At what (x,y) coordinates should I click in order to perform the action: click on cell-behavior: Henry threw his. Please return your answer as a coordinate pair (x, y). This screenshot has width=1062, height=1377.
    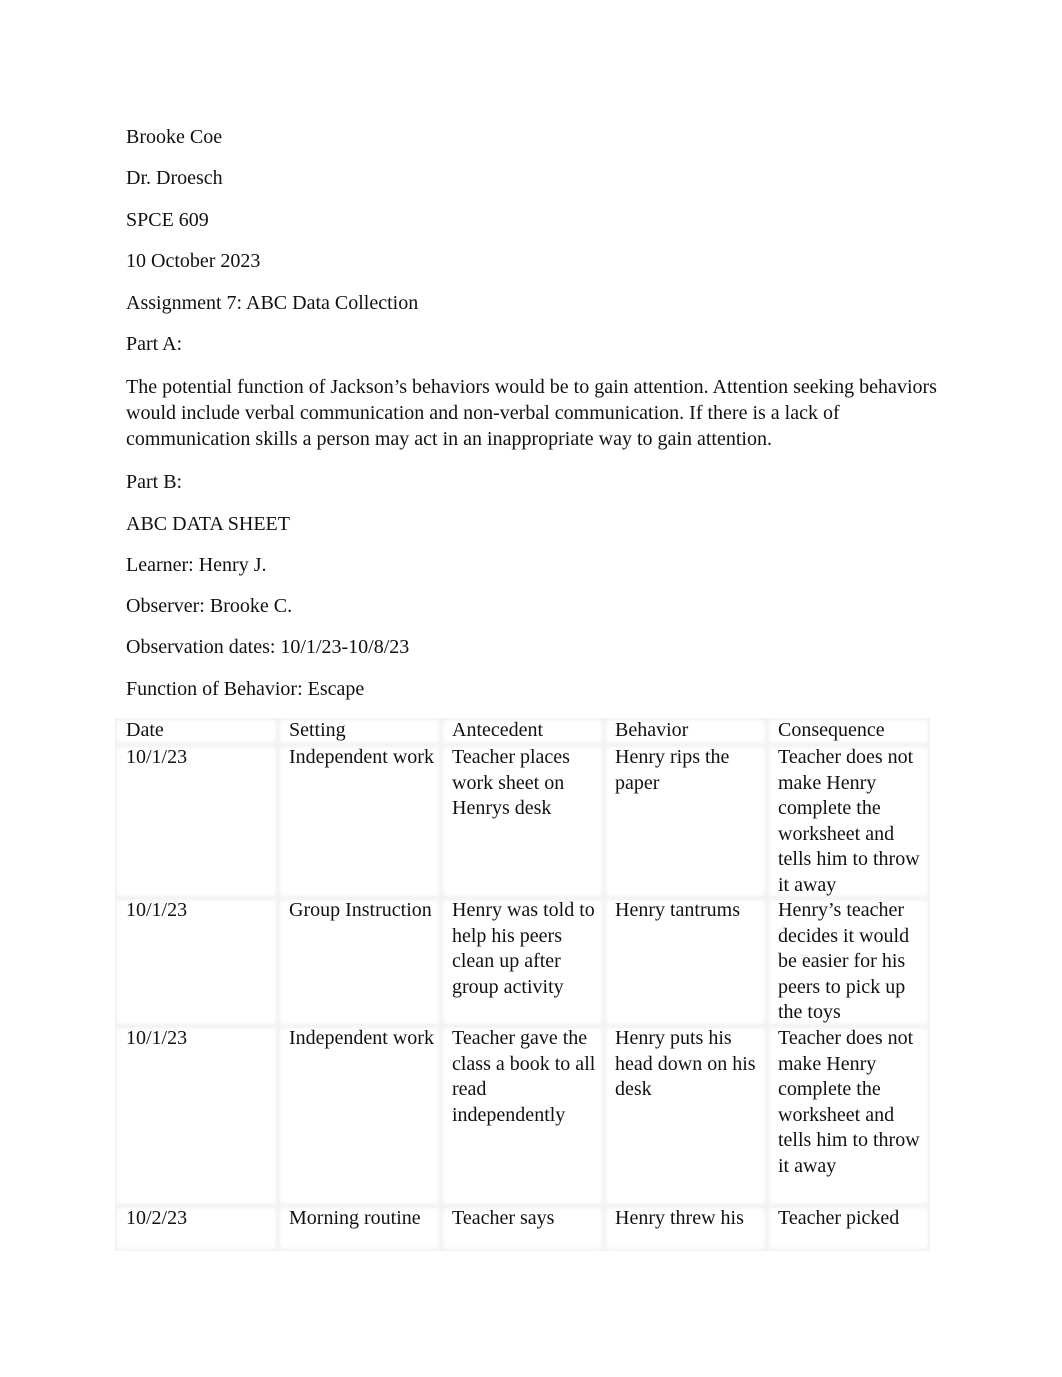
    Looking at the image, I should click on (685, 1228).